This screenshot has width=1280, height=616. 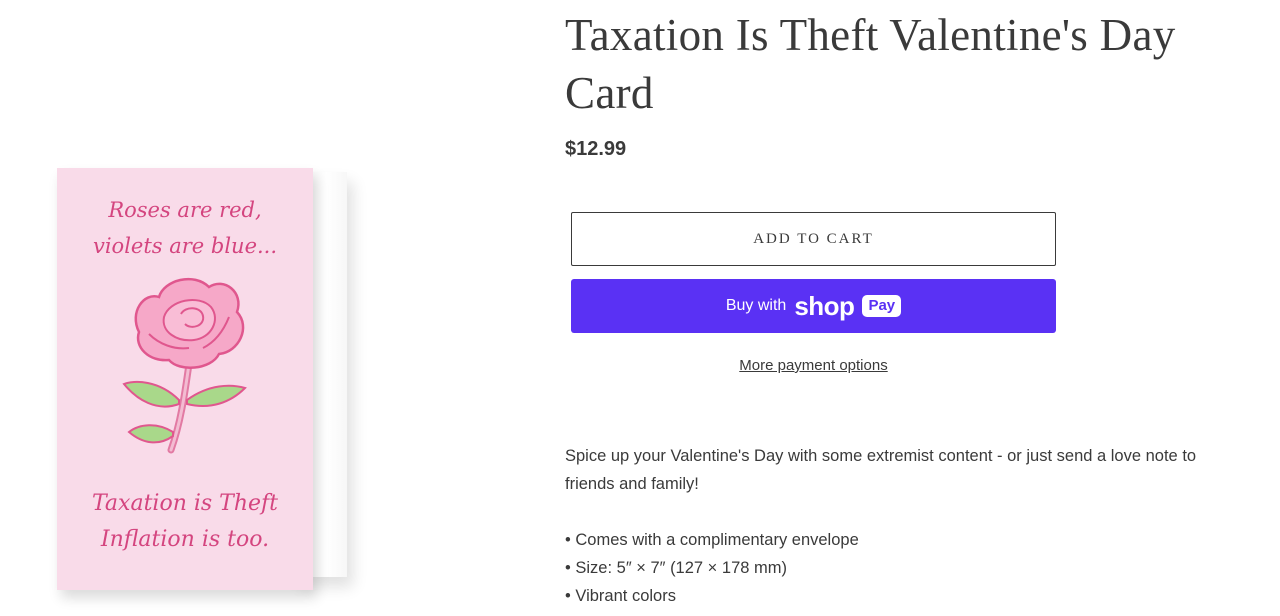 I want to click on product-price: $12.99, so click(x=596, y=149).